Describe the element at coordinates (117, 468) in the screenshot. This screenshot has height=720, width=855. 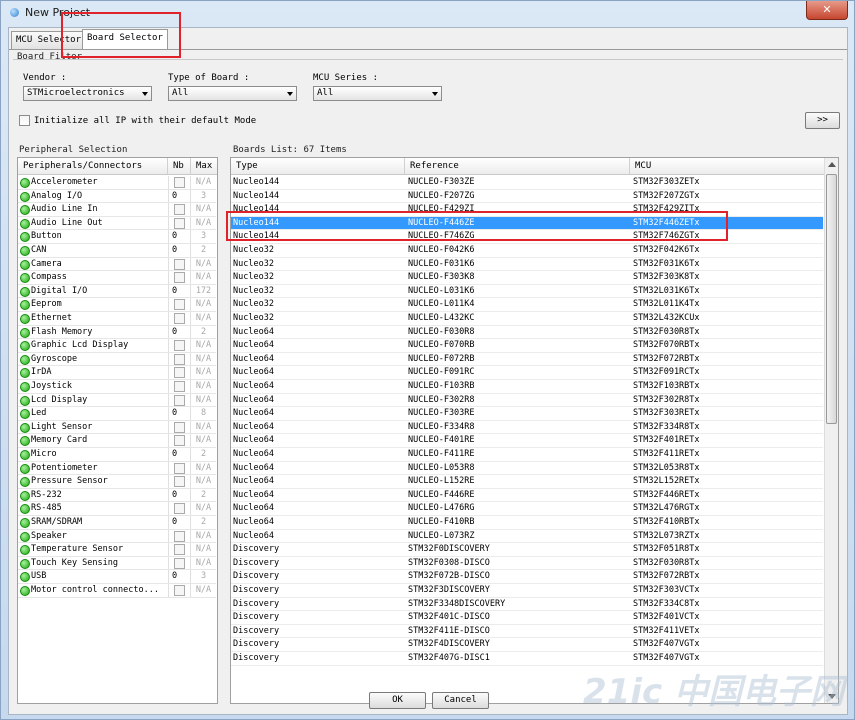
I see `peripheral-row: Potentiometer N/A` at that location.